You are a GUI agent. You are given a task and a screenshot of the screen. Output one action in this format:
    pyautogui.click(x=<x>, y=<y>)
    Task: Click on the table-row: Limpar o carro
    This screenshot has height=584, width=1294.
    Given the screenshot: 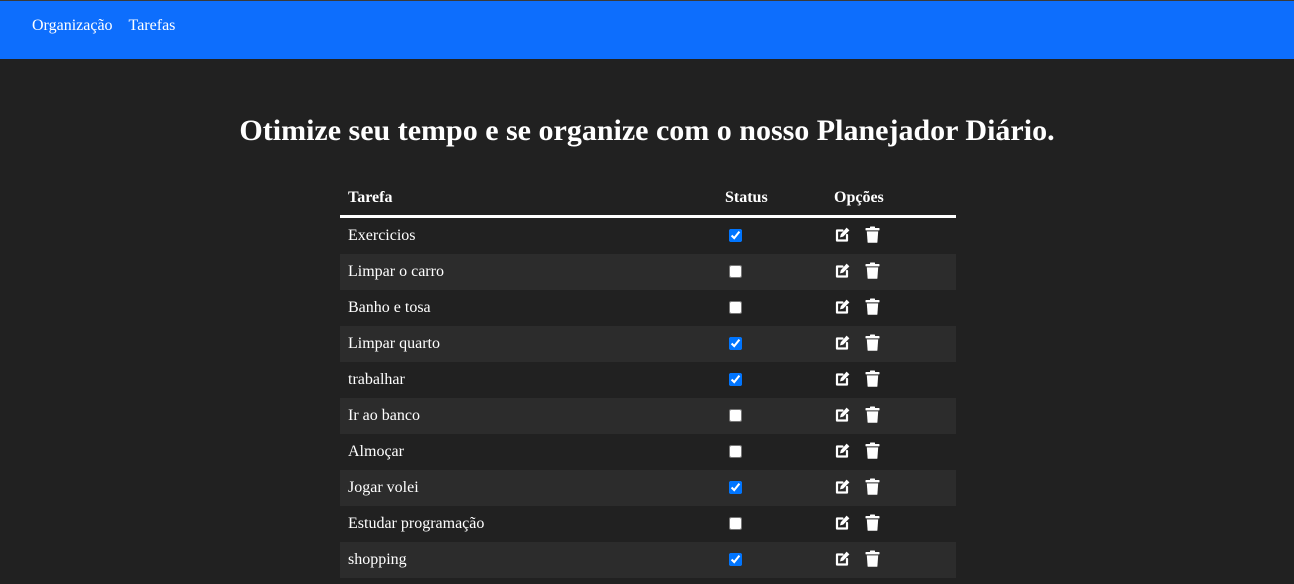 What is the action you would take?
    pyautogui.click(x=648, y=272)
    